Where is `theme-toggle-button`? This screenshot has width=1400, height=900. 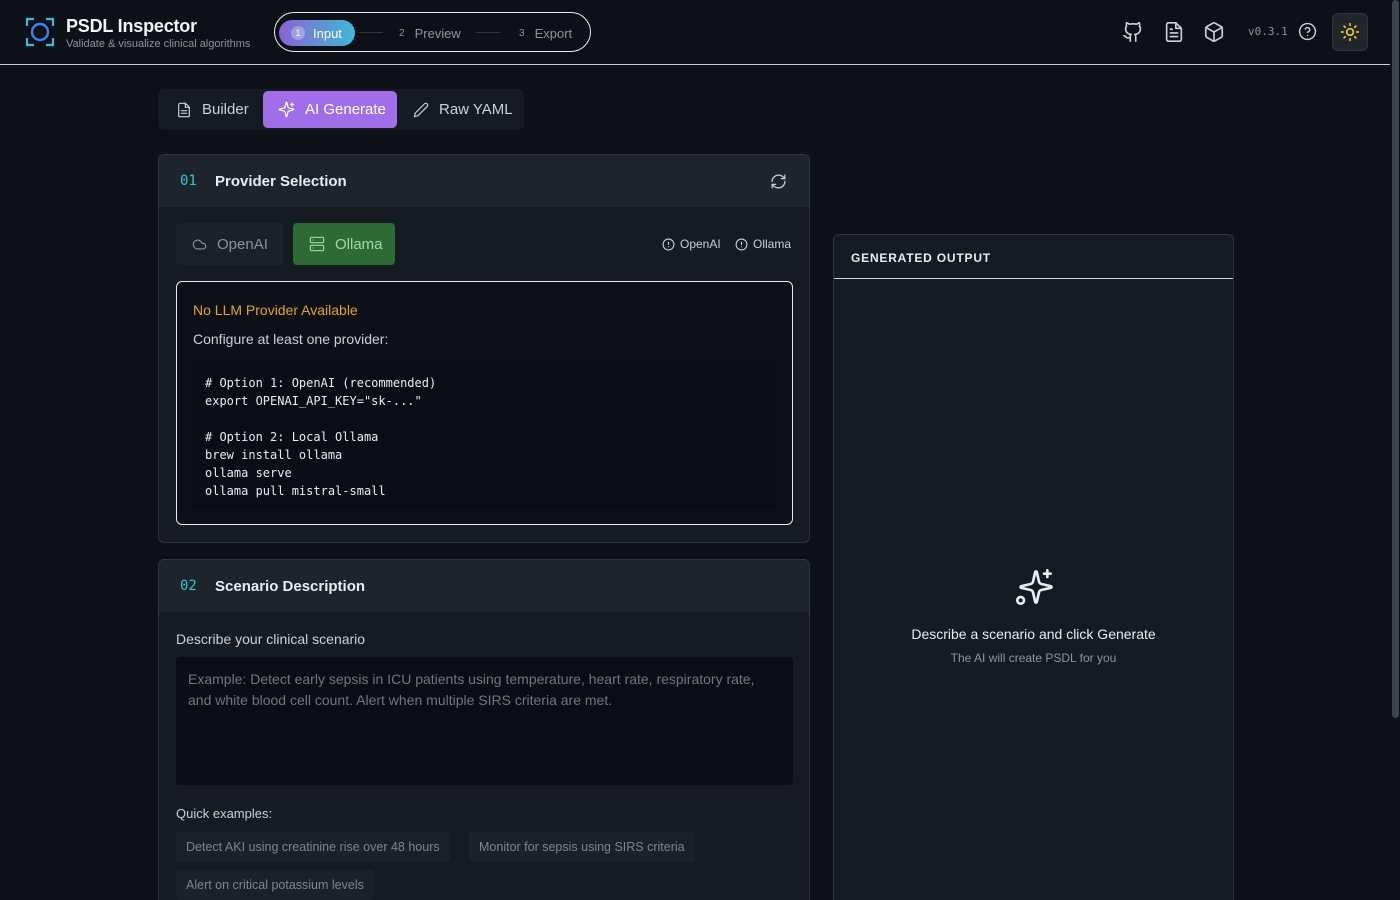
theme-toggle-button is located at coordinates (1350, 32).